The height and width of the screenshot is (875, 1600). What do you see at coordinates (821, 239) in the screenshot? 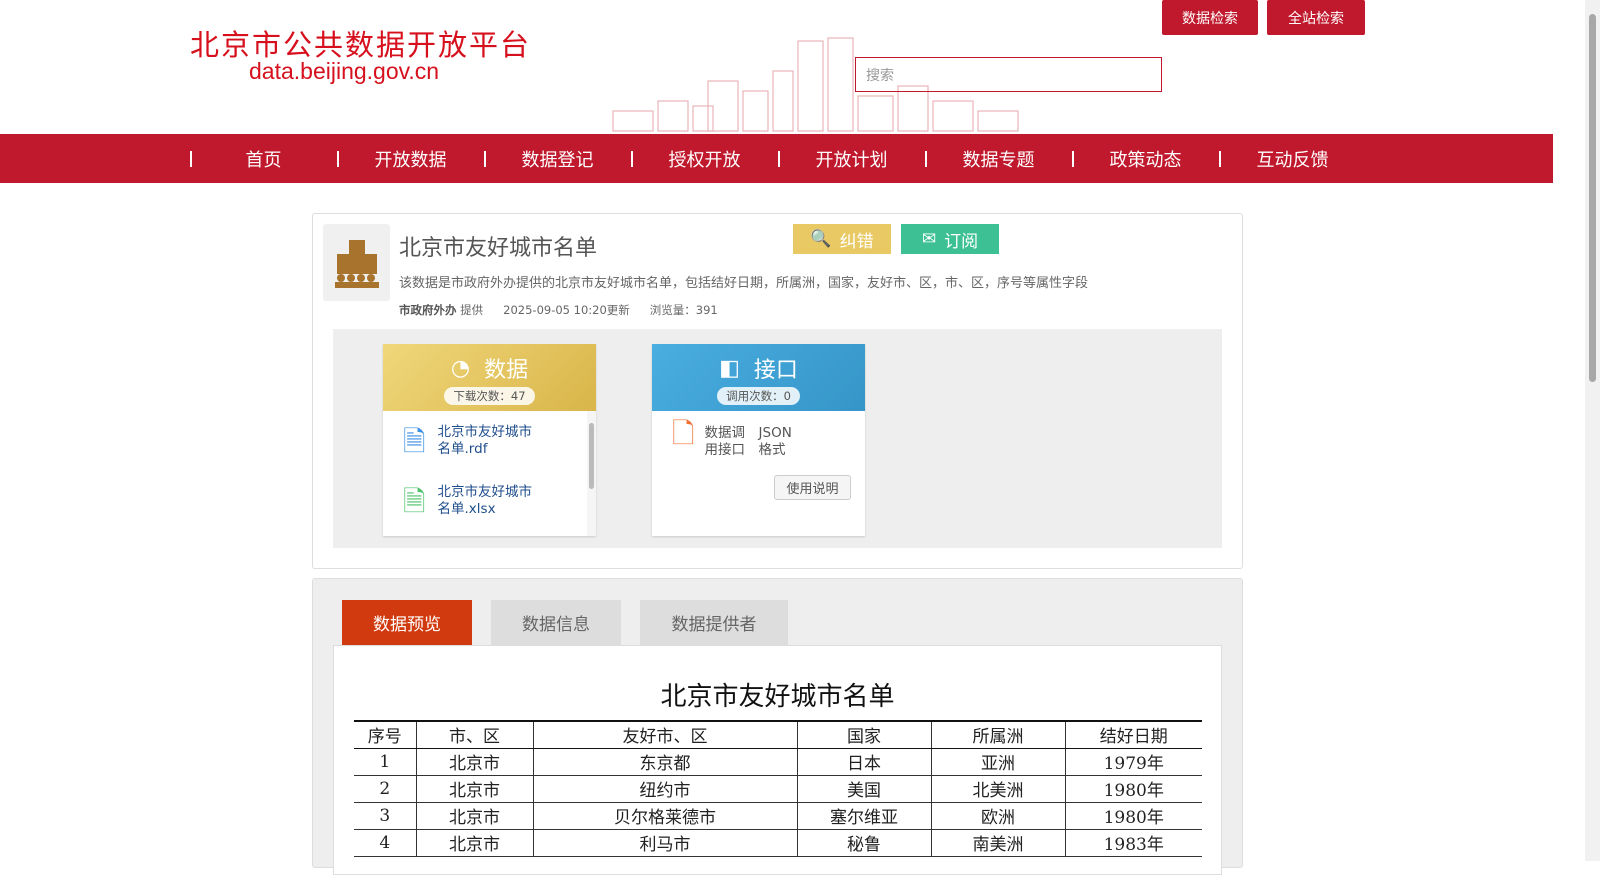
I see `magnifier-icon: 🔍` at bounding box center [821, 239].